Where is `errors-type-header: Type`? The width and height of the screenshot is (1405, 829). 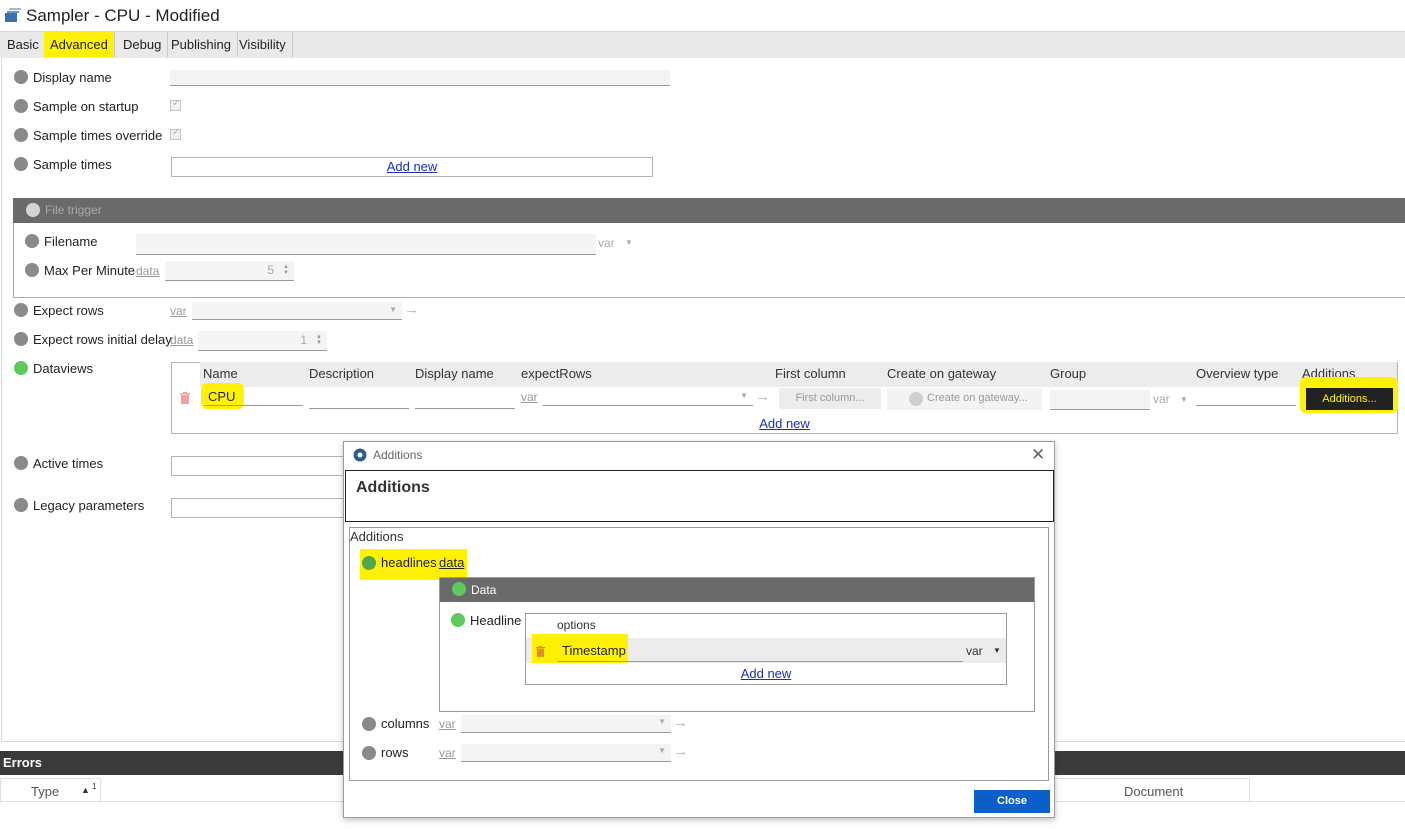
errors-type-header: Type is located at coordinates (45, 791).